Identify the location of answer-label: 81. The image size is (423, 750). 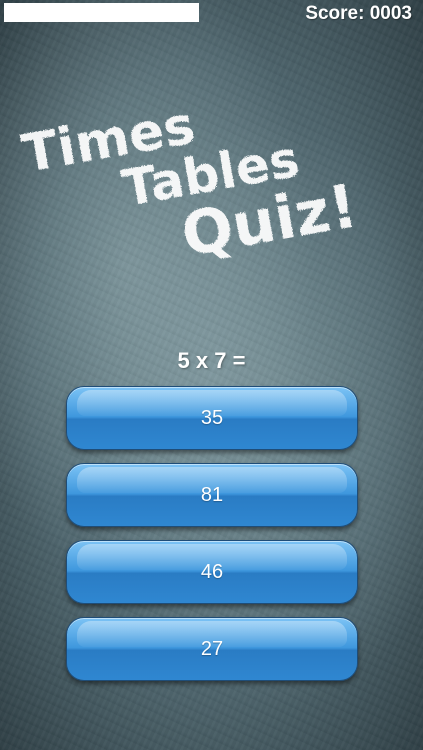
(212, 494).